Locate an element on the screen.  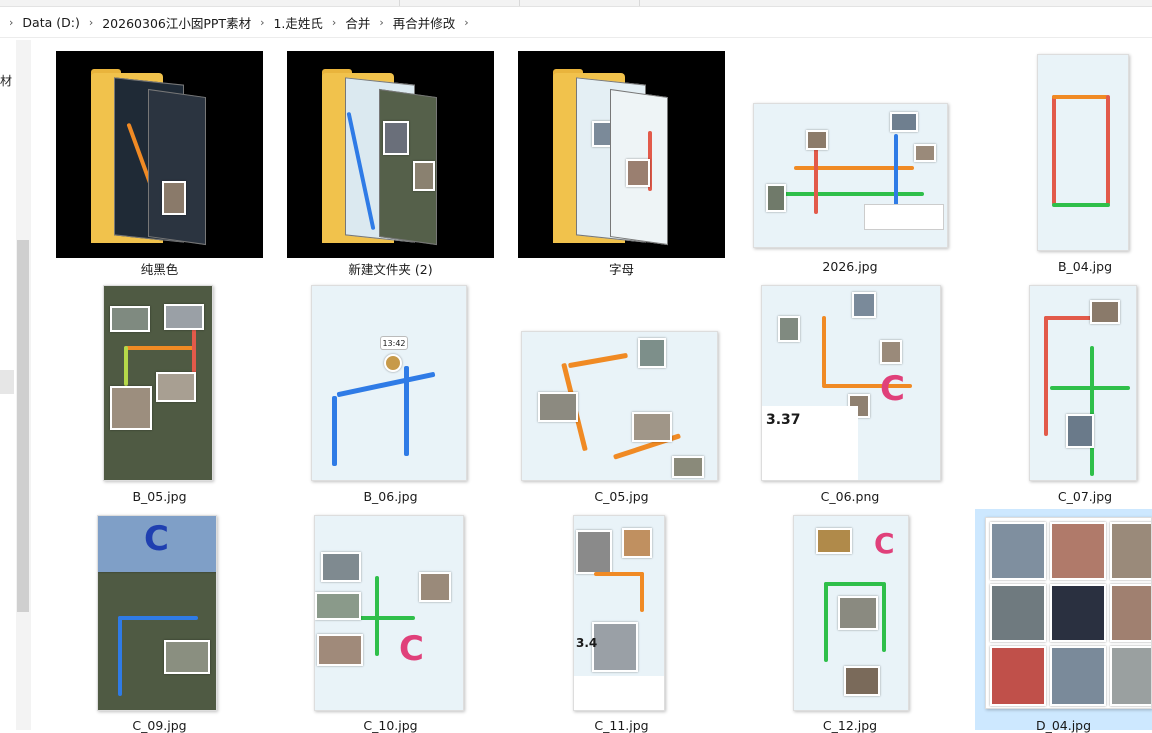
file-tile-image: 13:42 B_06.jpg is located at coordinates (390, 394).